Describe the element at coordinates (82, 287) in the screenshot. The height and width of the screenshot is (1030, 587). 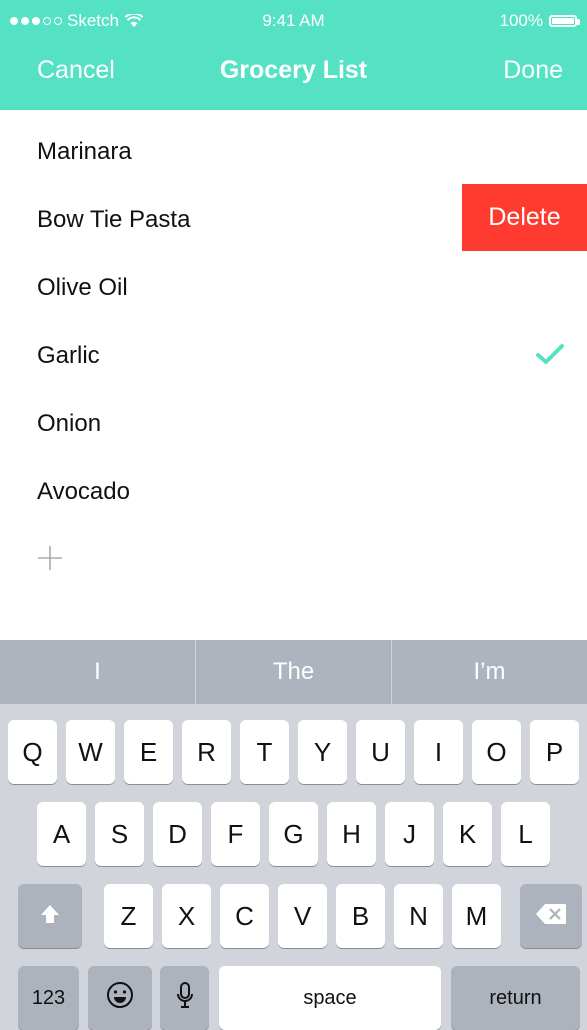
I see `list-item-label: Olive Oil` at that location.